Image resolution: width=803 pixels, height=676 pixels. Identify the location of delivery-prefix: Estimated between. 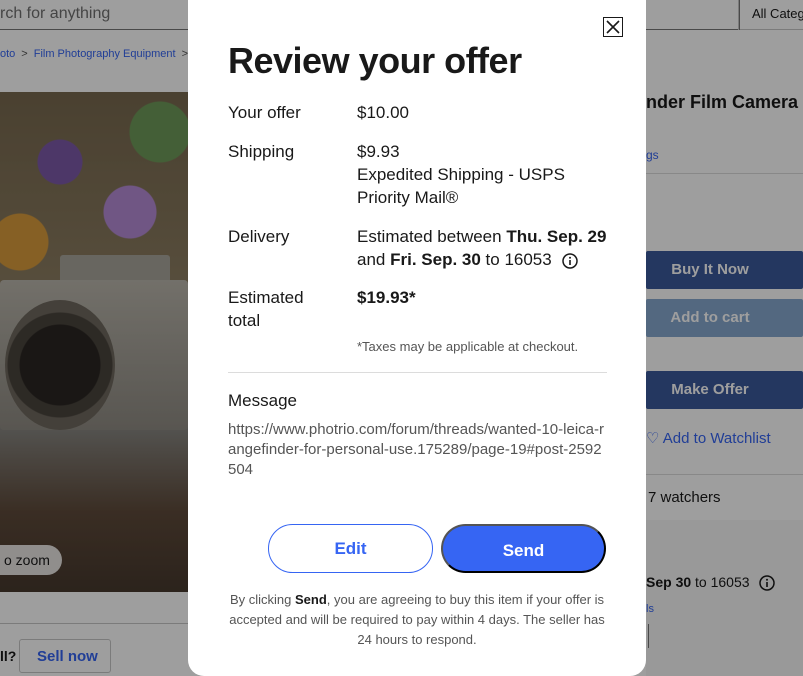
(429, 236).